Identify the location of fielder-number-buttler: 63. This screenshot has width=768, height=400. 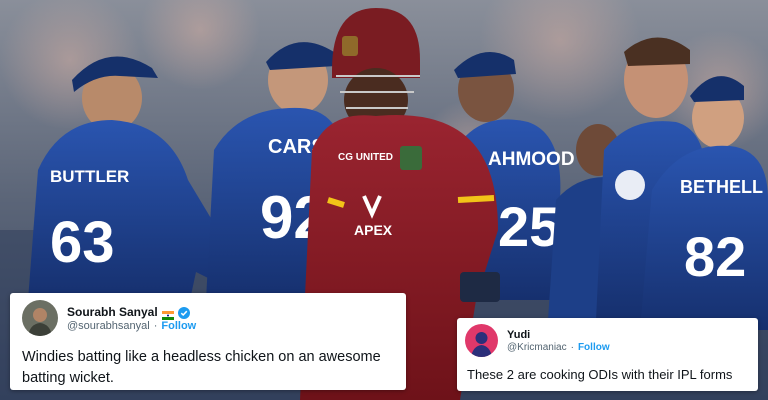
(82, 242).